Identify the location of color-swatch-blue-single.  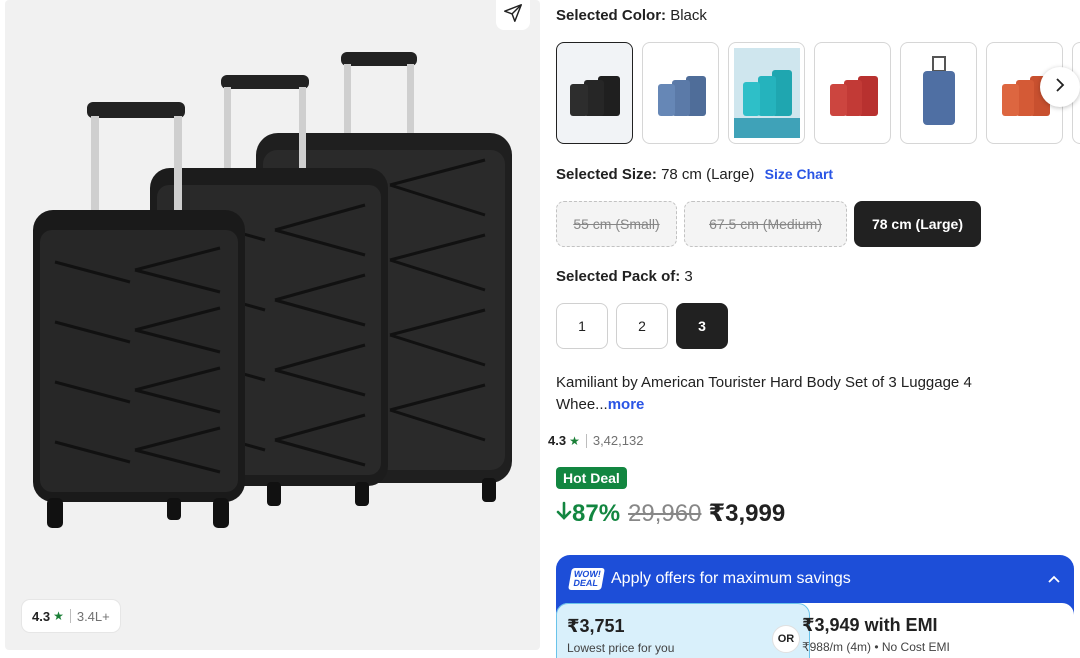
(938, 93).